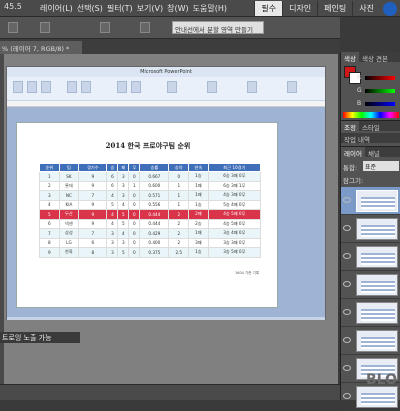 This screenshot has width=400, height=411. Describe the element at coordinates (246, 273) in the screenshot. I see `slide-footnote: 1604 기준 기록` at that location.